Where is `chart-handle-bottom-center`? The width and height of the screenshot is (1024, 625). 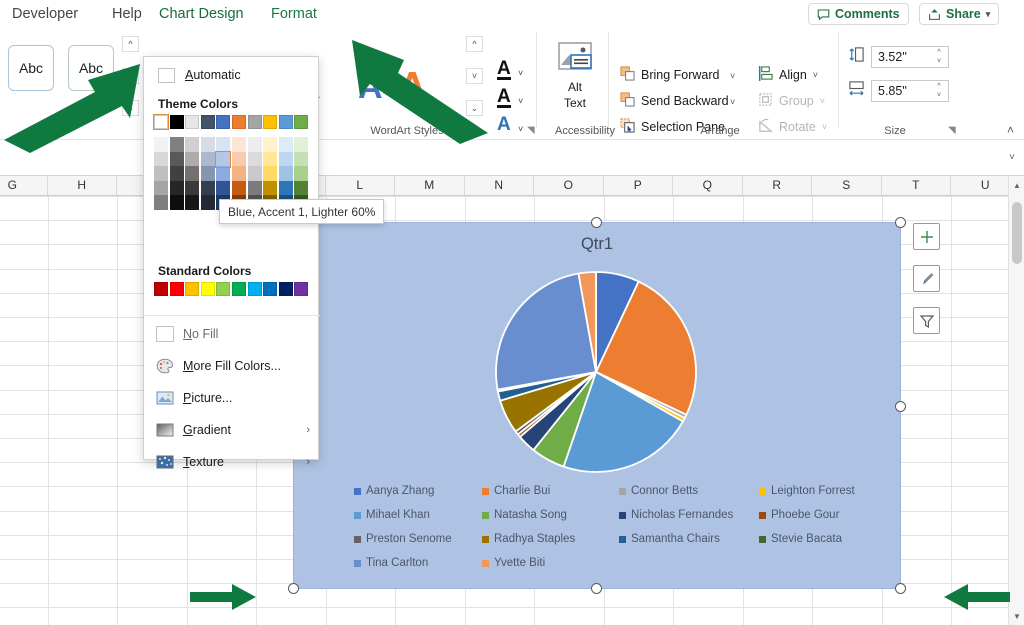 chart-handle-bottom-center is located at coordinates (596, 588).